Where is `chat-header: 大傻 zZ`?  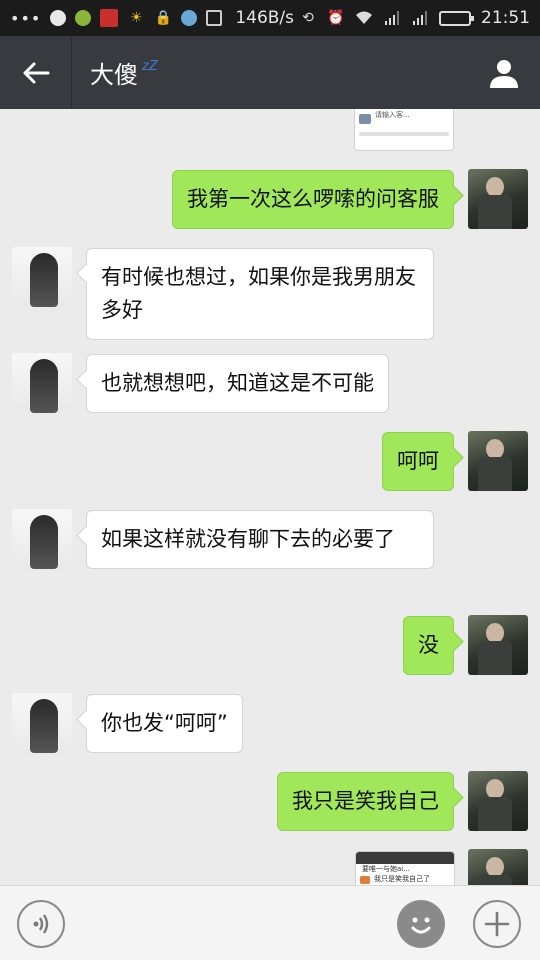
chat-header: 大傻 zZ is located at coordinates (270, 72).